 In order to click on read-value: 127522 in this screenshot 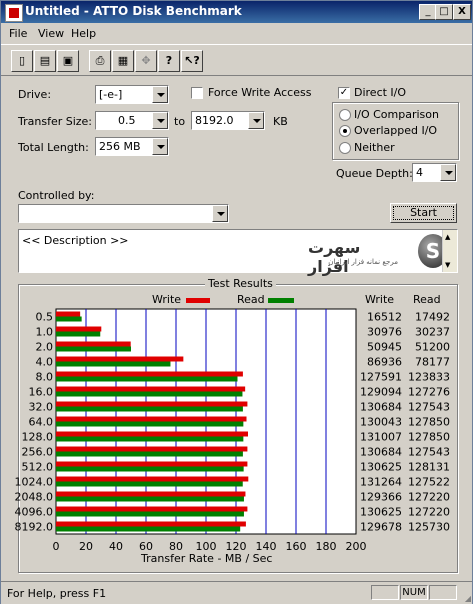, I will do `click(429, 482)`.